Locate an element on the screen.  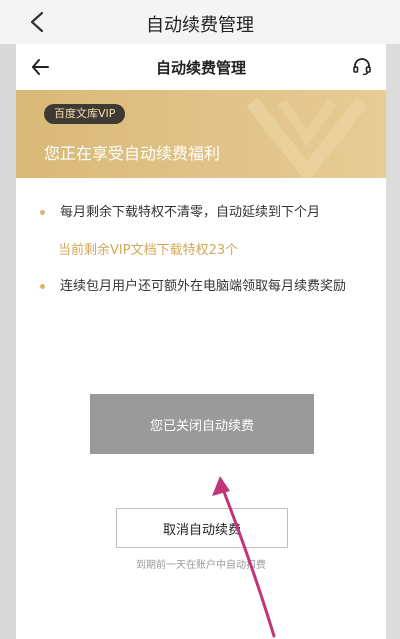
benefit-item: 连续包月用户还可额外在电脑端领取每月续费奖励 is located at coordinates (205, 287).